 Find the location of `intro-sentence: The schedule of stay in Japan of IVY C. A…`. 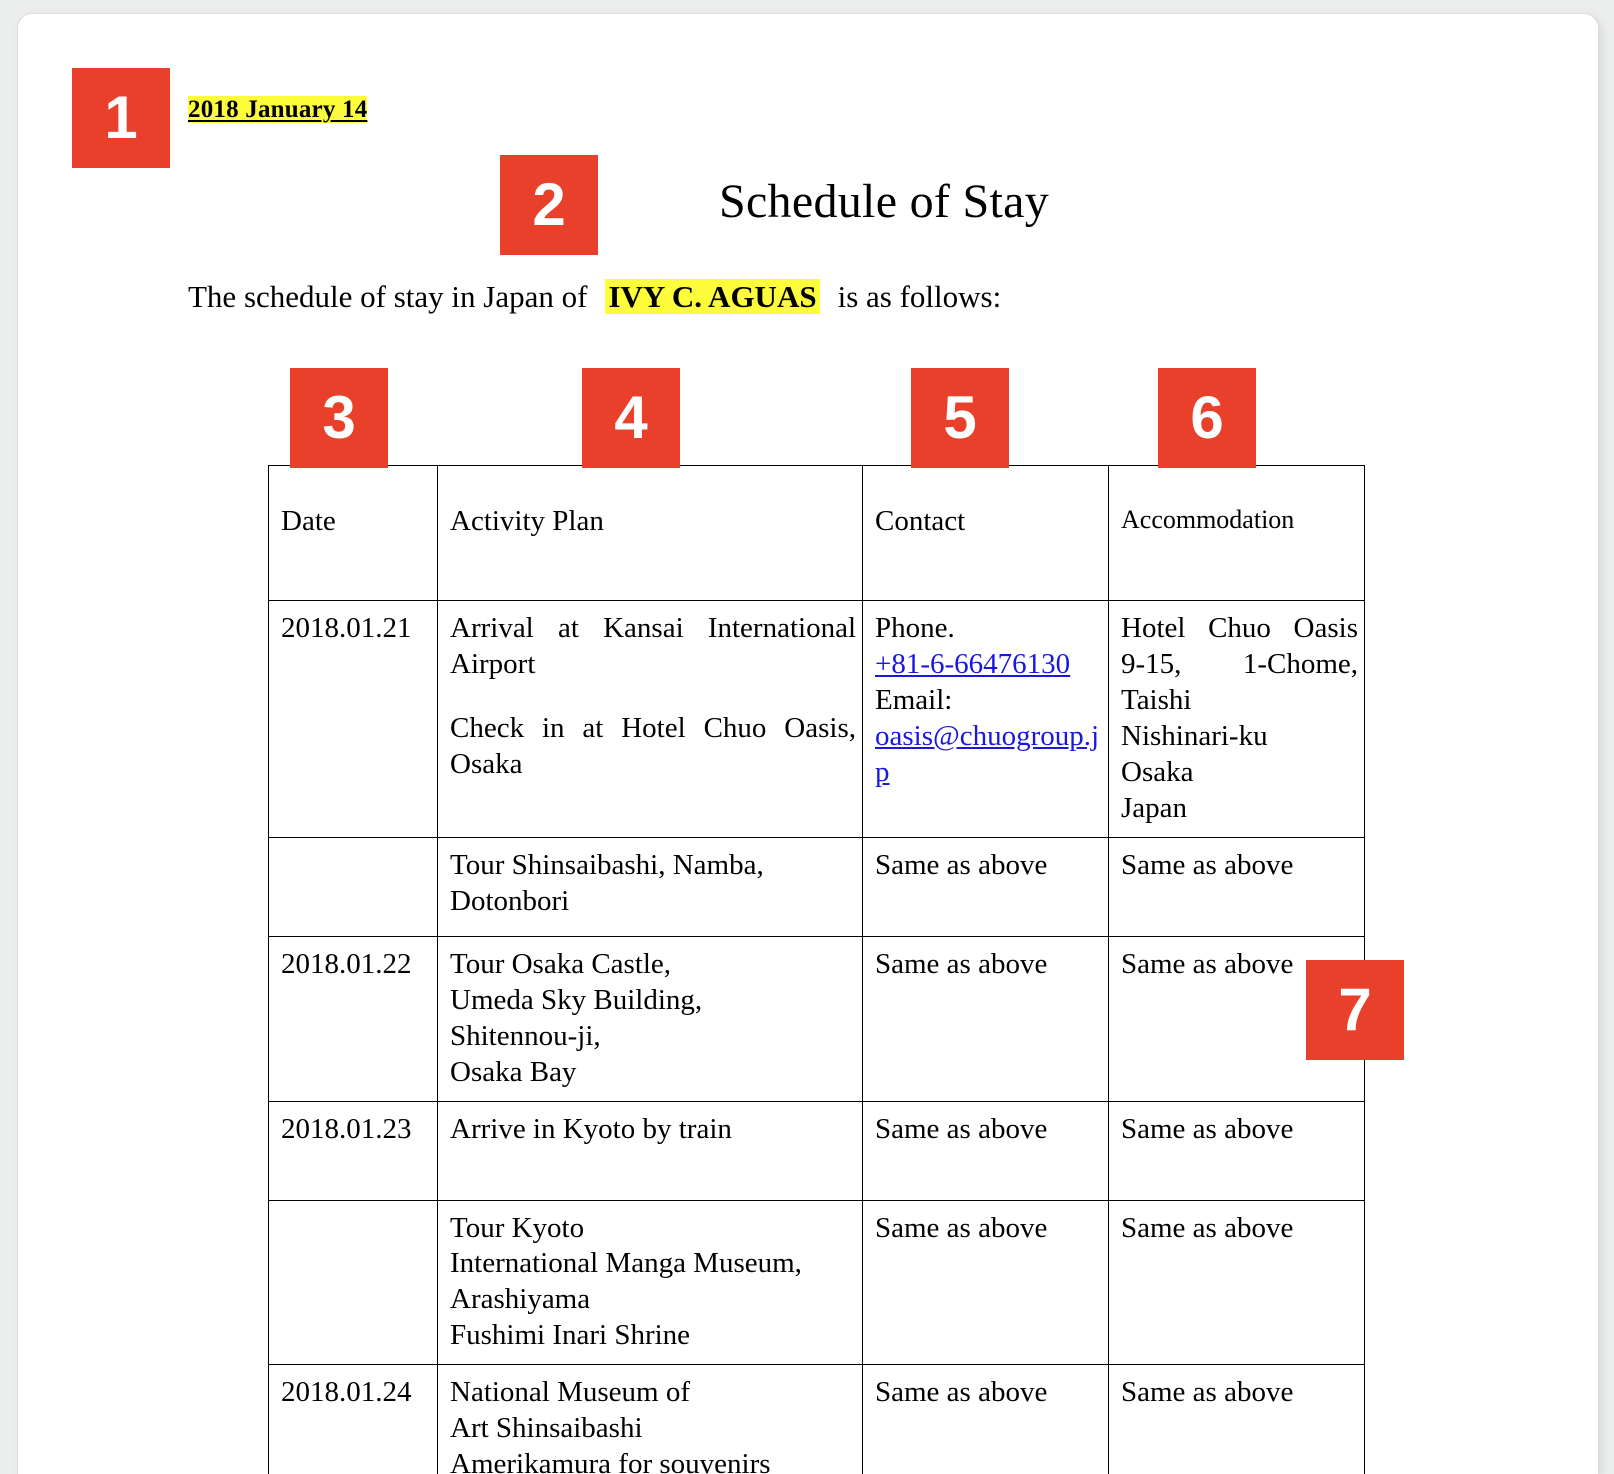

intro-sentence: The schedule of stay in Japan of IVY C. A… is located at coordinates (594, 297).